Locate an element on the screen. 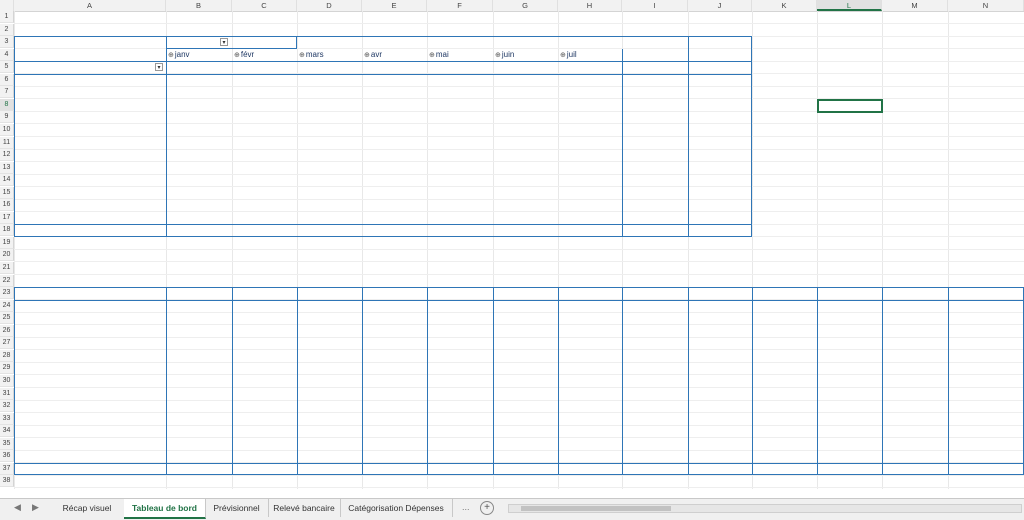 The height and width of the screenshot is (520, 1024). column-header-b: B is located at coordinates (199, 5).